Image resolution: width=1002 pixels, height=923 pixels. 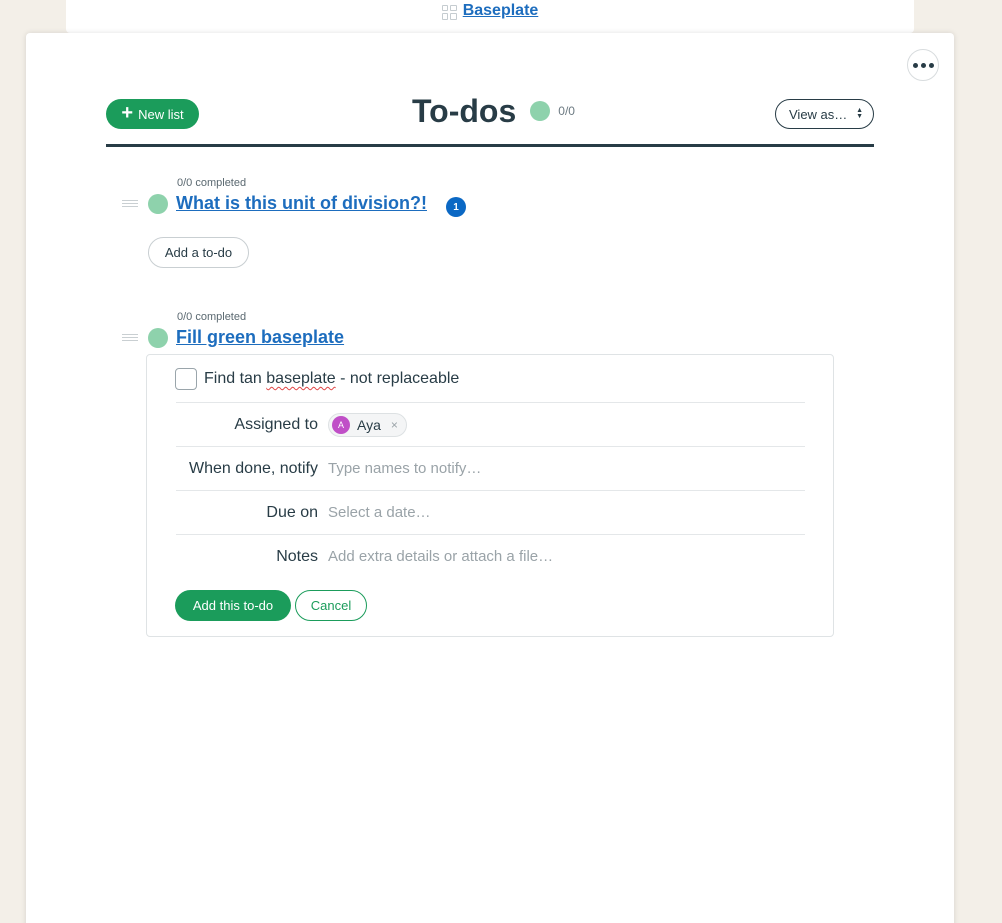 What do you see at coordinates (490, 424) in the screenshot?
I see `assigned-row: Assigned to A Aya ×` at bounding box center [490, 424].